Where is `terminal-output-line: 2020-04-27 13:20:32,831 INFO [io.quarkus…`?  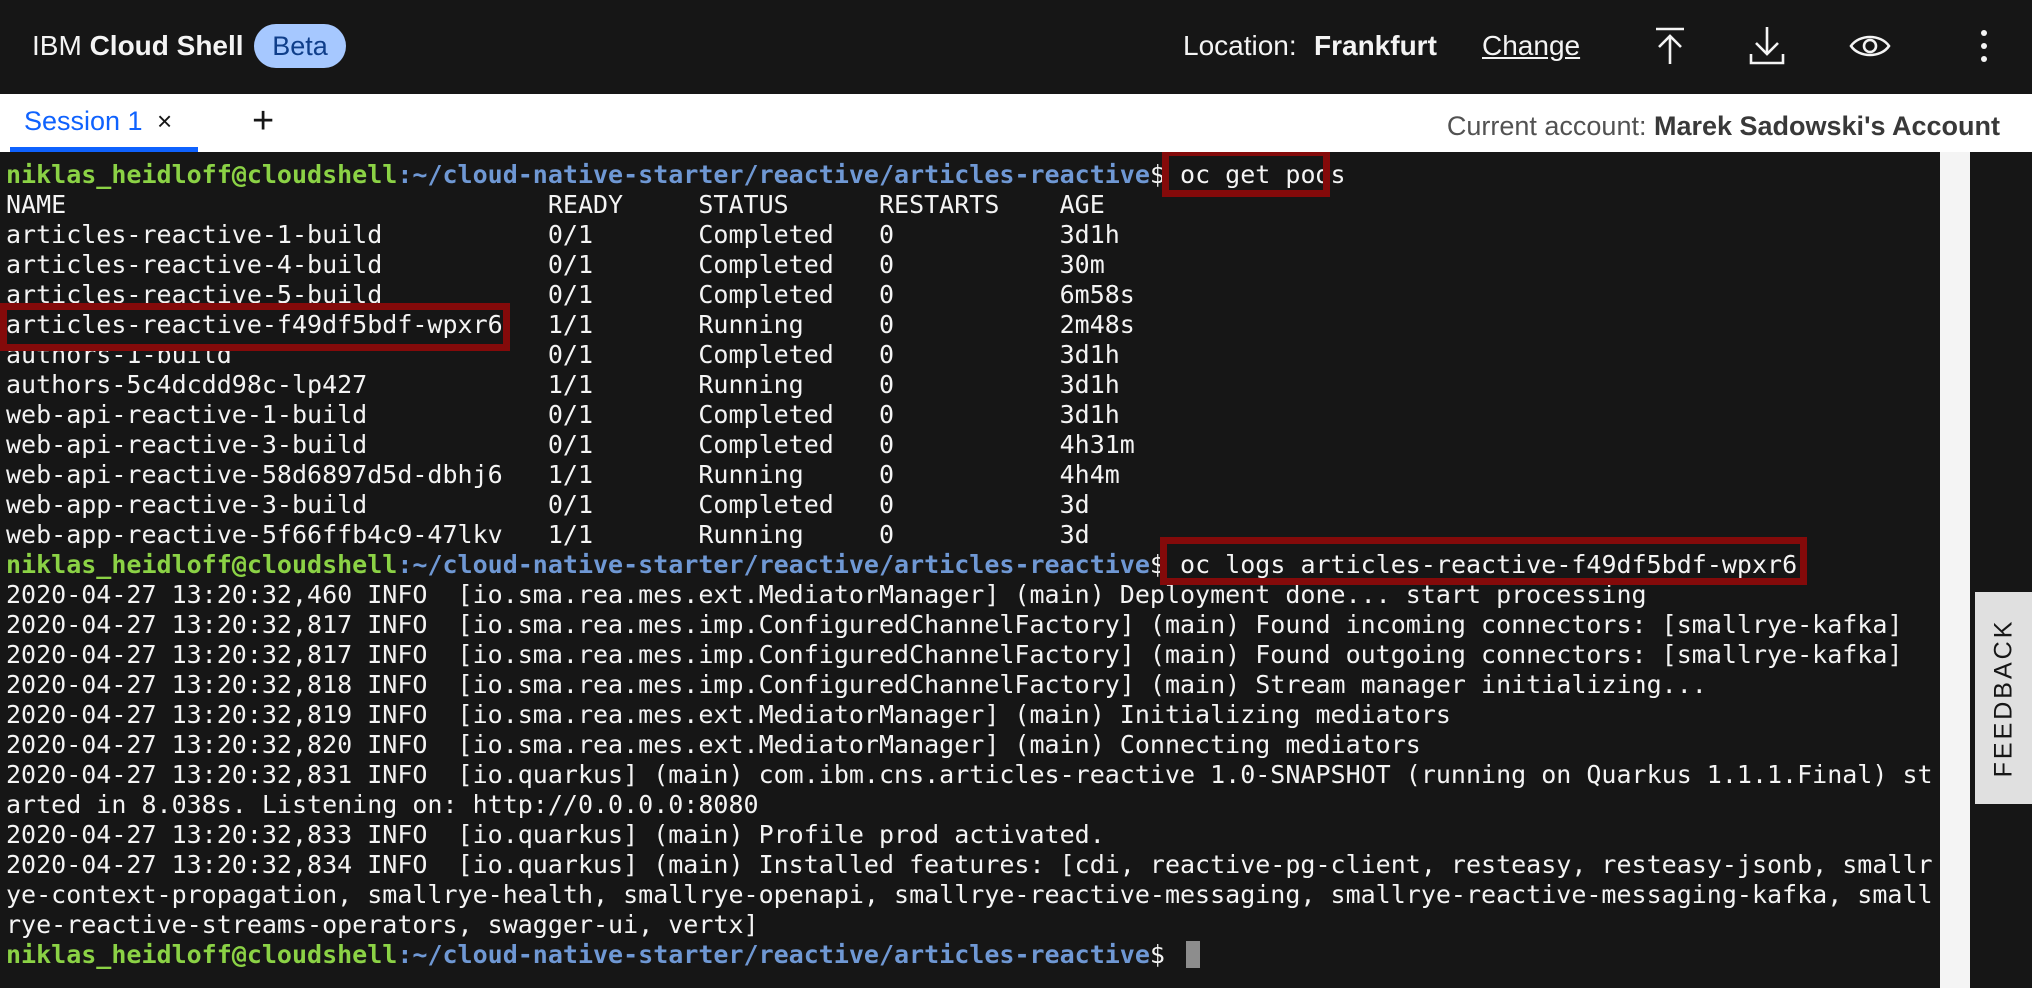 terminal-output-line: 2020-04-27 13:20:32,831 INFO [io.quarkus… is located at coordinates (969, 774).